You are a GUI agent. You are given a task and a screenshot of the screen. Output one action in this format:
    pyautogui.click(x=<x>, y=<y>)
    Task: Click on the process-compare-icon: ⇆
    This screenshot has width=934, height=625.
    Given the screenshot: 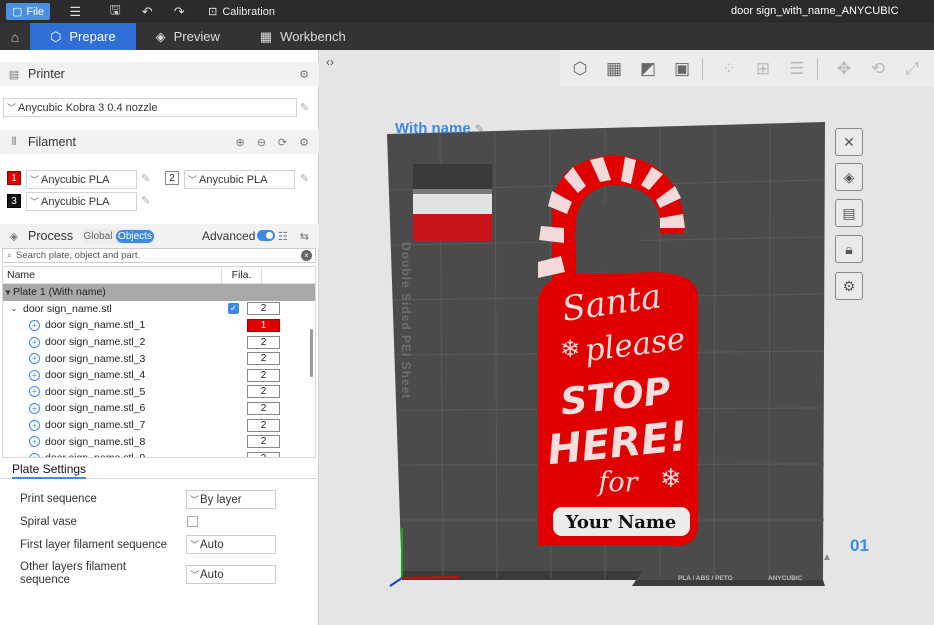 What is the action you would take?
    pyautogui.click(x=304, y=236)
    